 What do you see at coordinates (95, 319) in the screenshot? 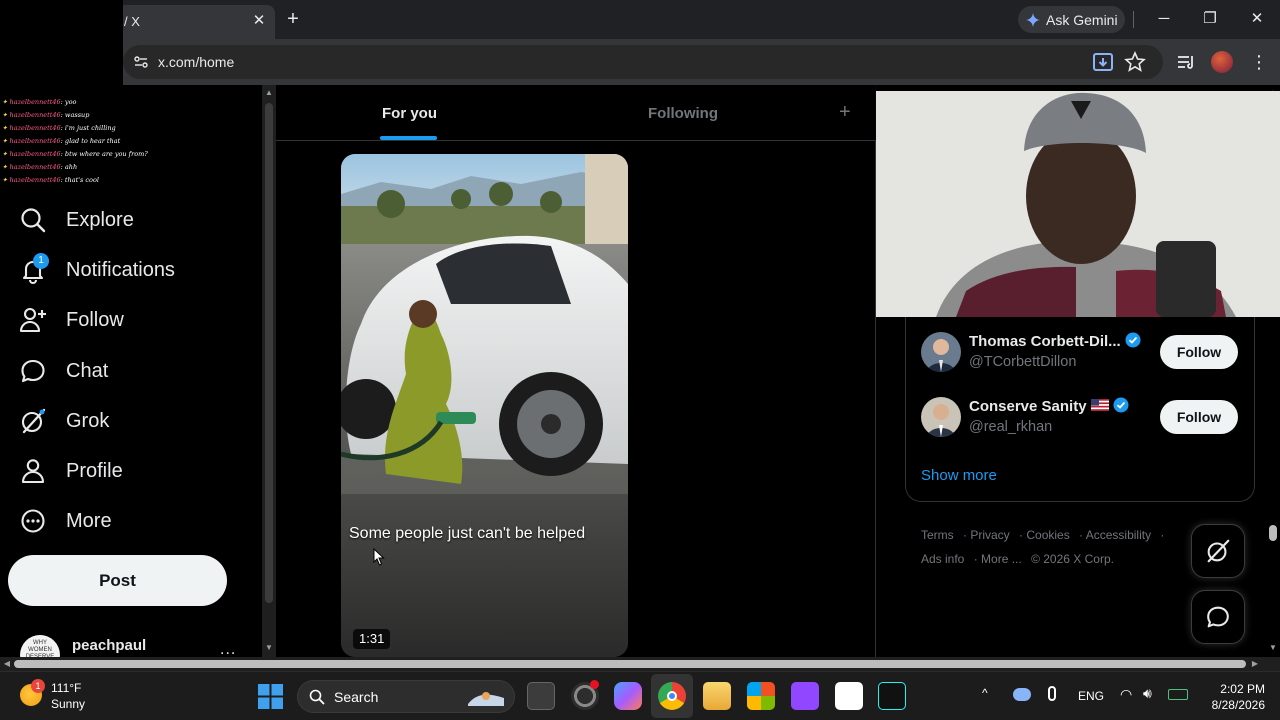
I see `nav-follow-label: Follow` at bounding box center [95, 319].